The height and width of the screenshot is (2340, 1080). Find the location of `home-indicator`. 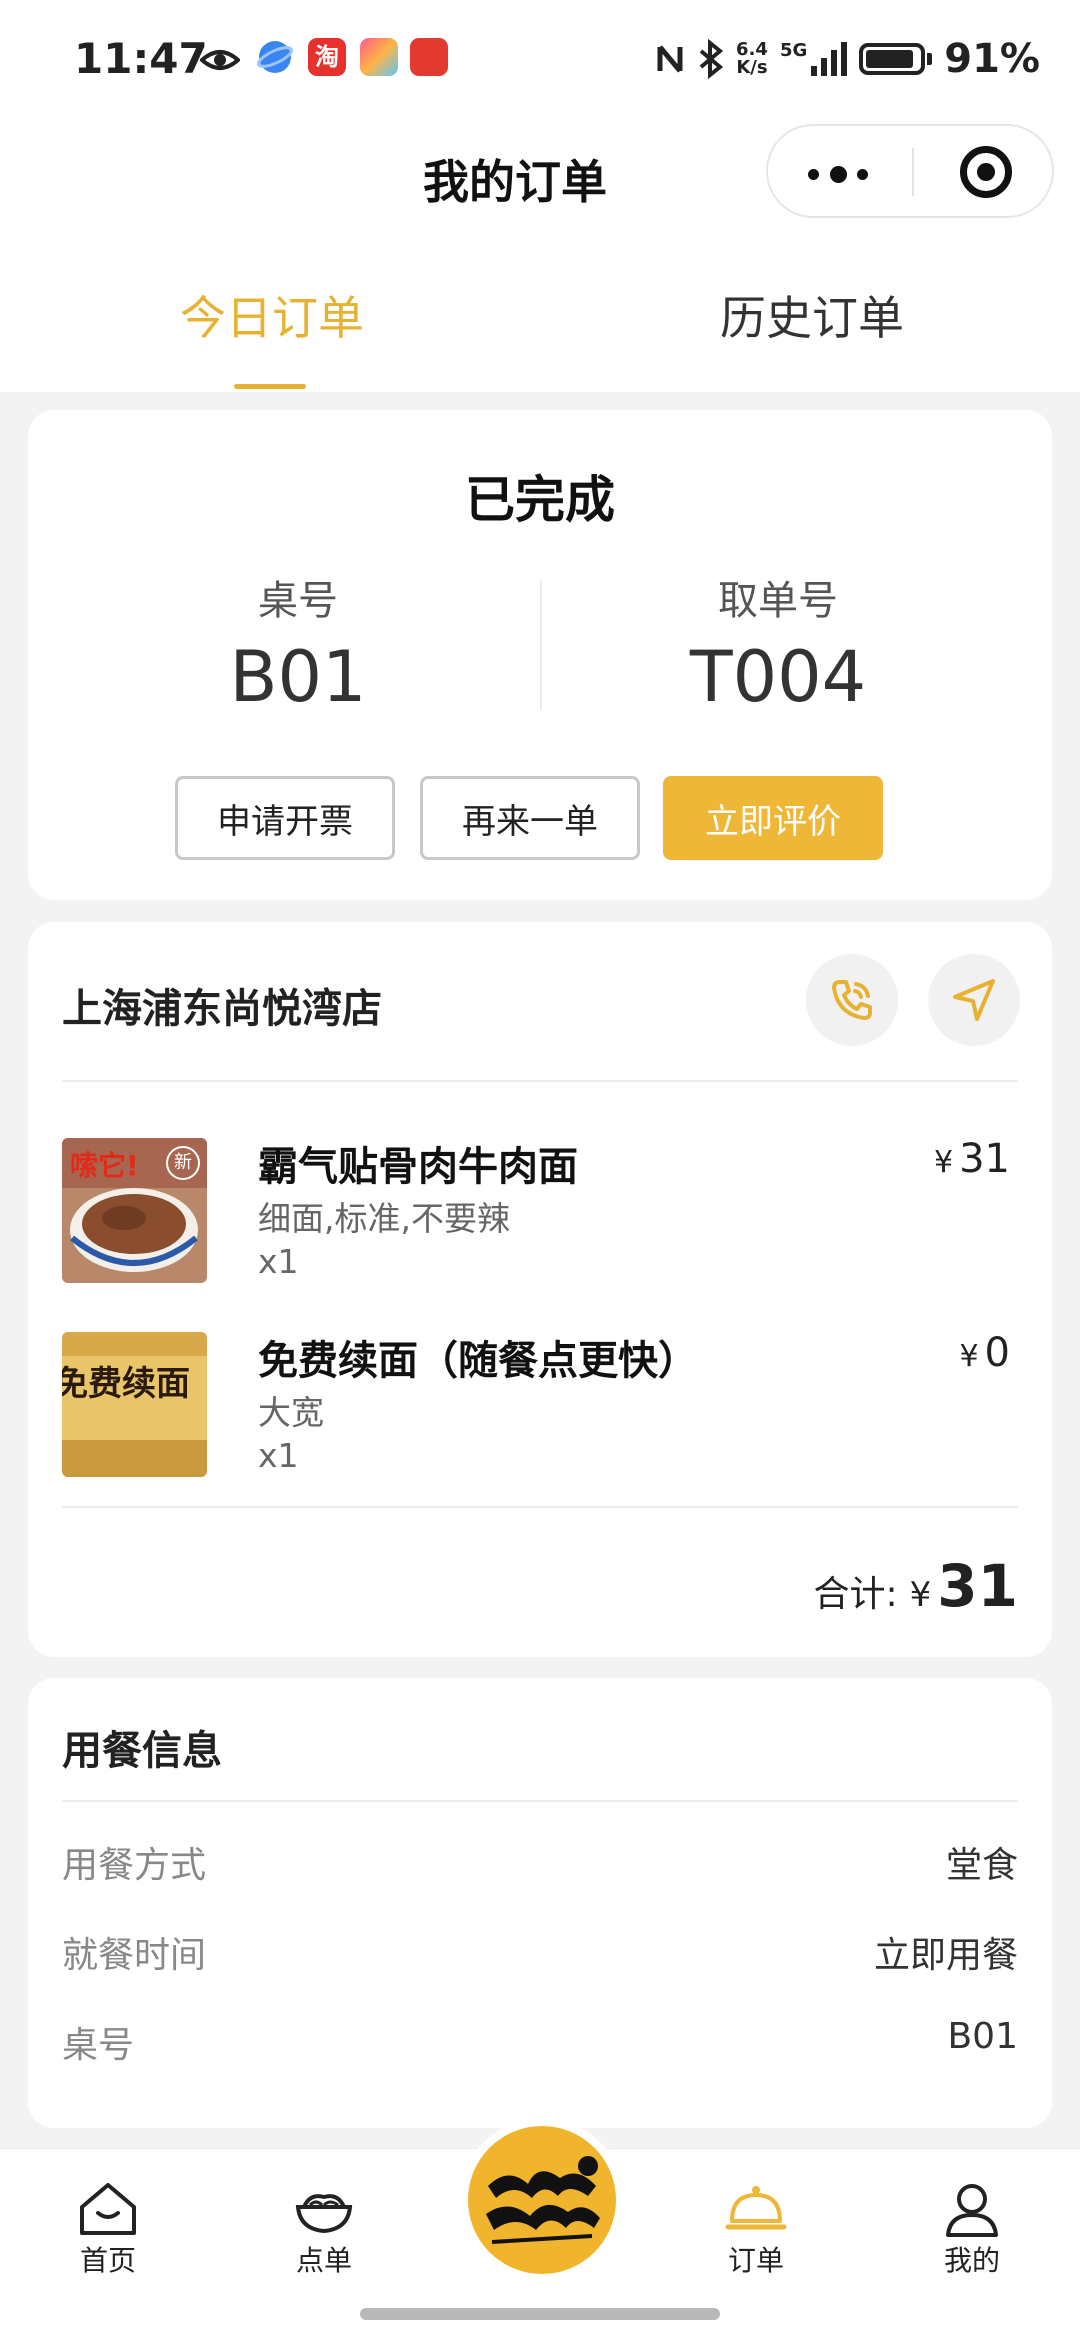

home-indicator is located at coordinates (540, 2314).